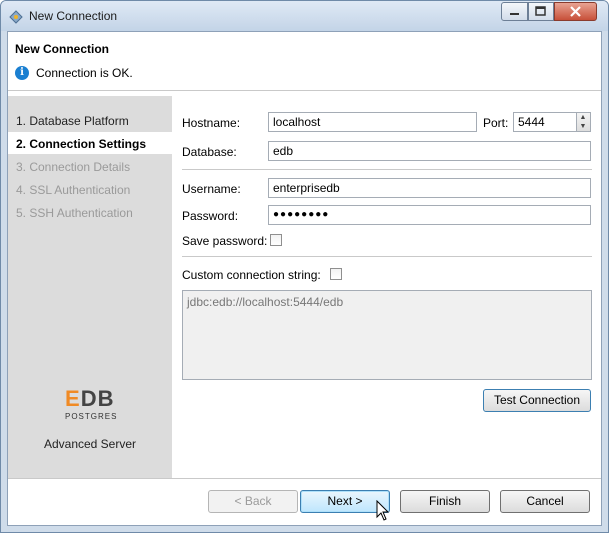 Image resolution: width=609 pixels, height=533 pixels. Describe the element at coordinates (81, 144) in the screenshot. I see `step-connection-settings: 2. Connection Settings` at that location.